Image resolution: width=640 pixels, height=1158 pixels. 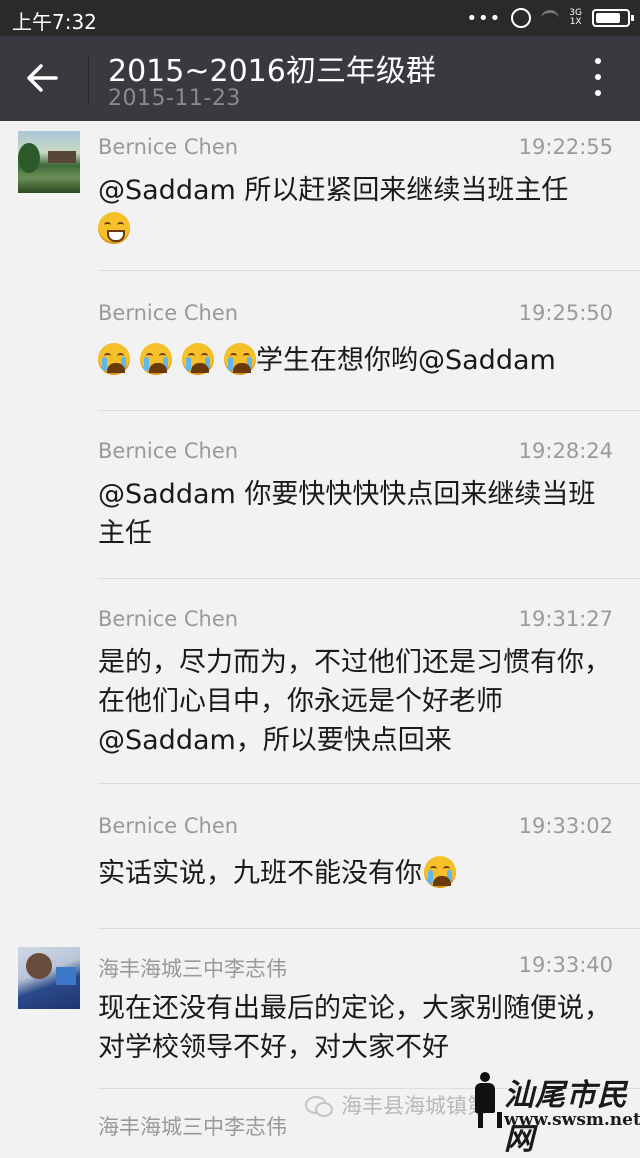 I want to click on back-arrow-icon, so click(x=42, y=78).